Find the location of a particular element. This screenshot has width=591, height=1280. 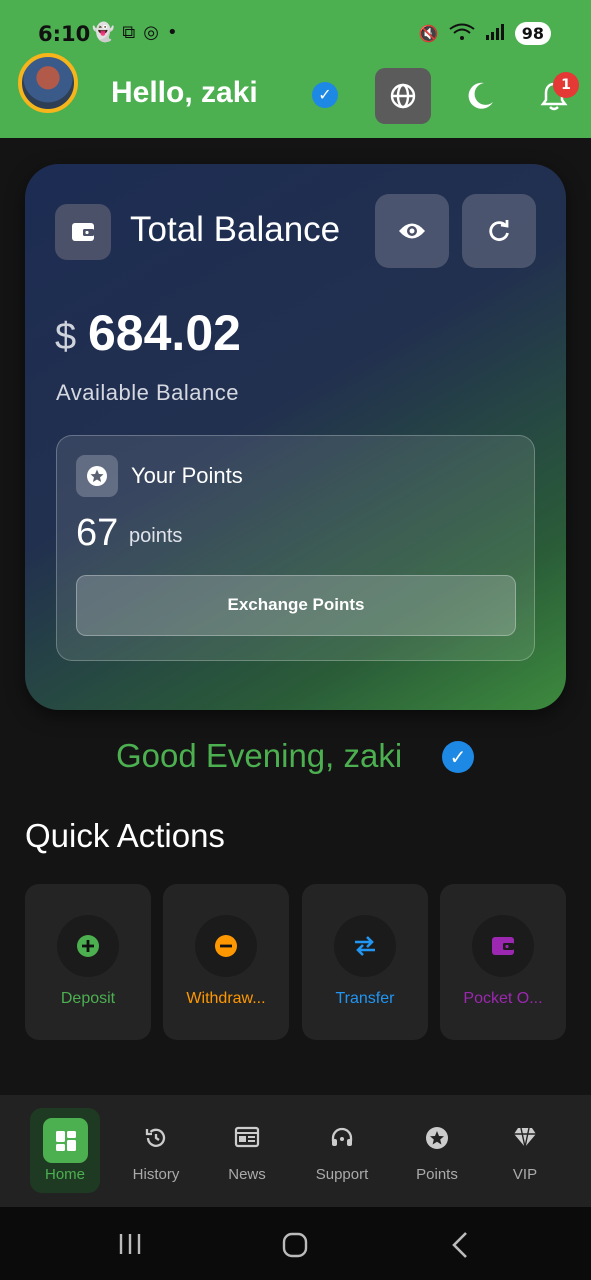

globe-icon is located at coordinates (403, 96).